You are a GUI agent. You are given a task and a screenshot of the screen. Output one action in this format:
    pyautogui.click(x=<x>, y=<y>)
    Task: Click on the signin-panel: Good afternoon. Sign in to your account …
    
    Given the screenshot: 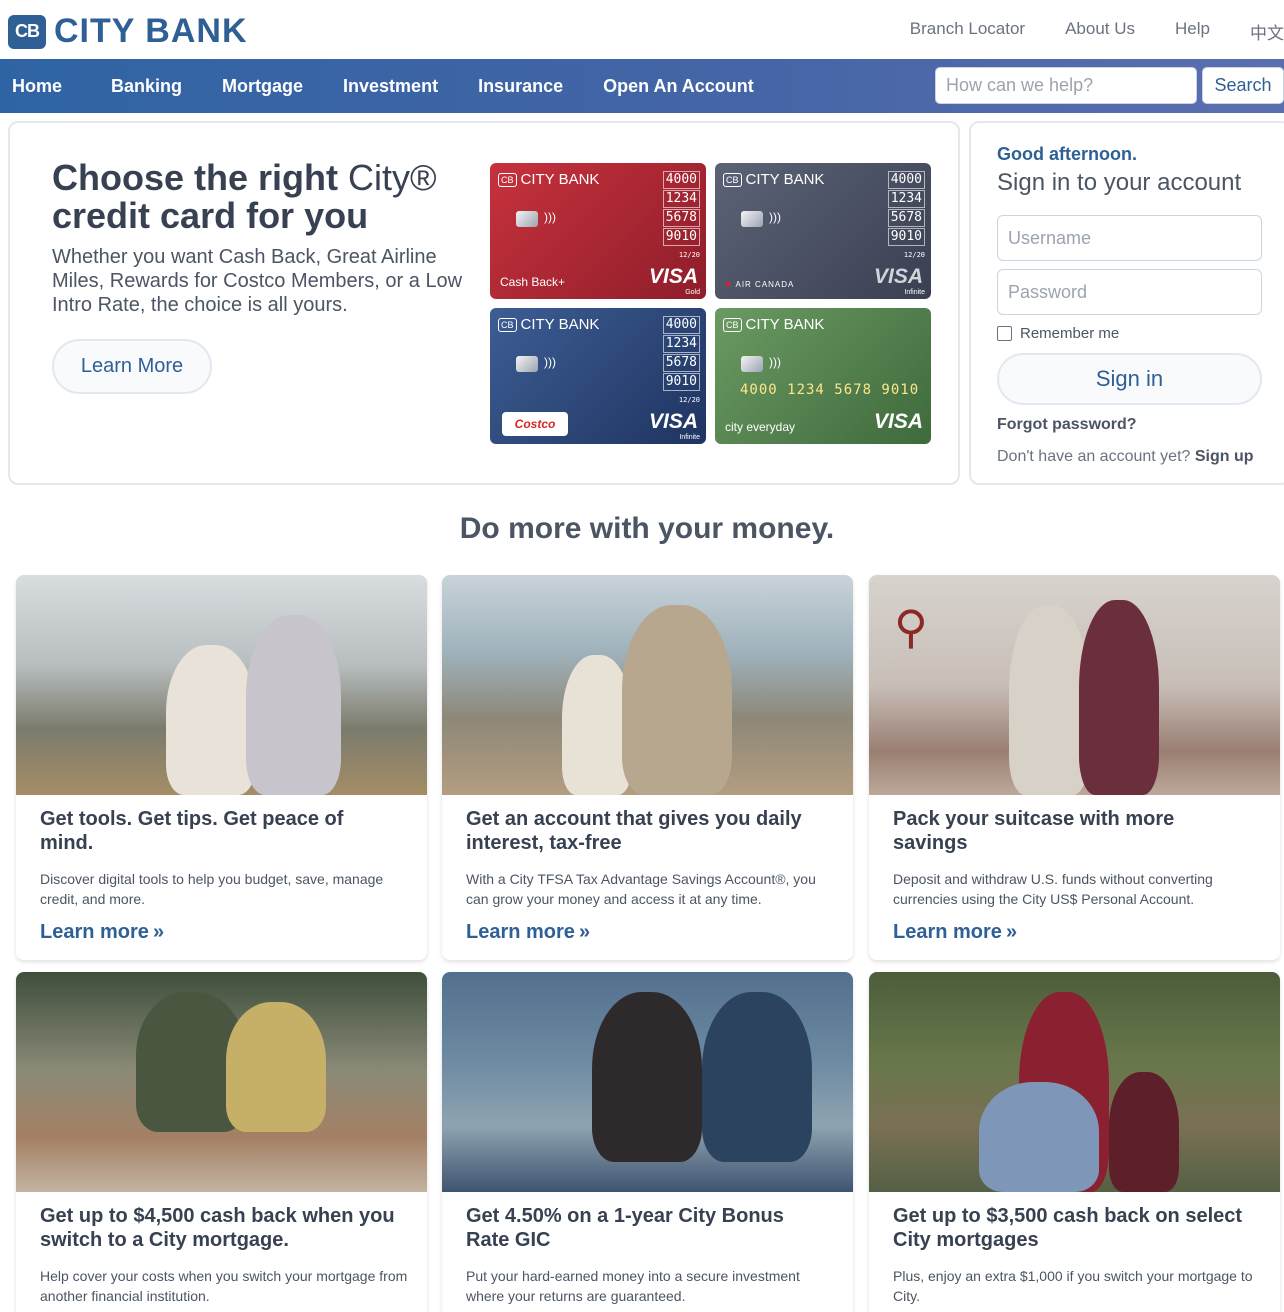 What is the action you would take?
    pyautogui.click(x=1126, y=303)
    